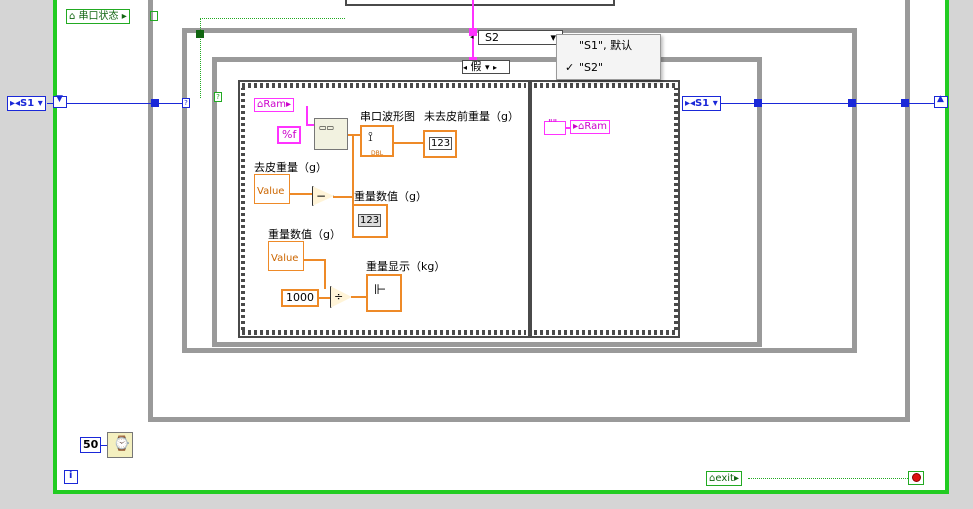 The height and width of the screenshot is (509, 973). I want to click on tare-wire, so click(302, 194).